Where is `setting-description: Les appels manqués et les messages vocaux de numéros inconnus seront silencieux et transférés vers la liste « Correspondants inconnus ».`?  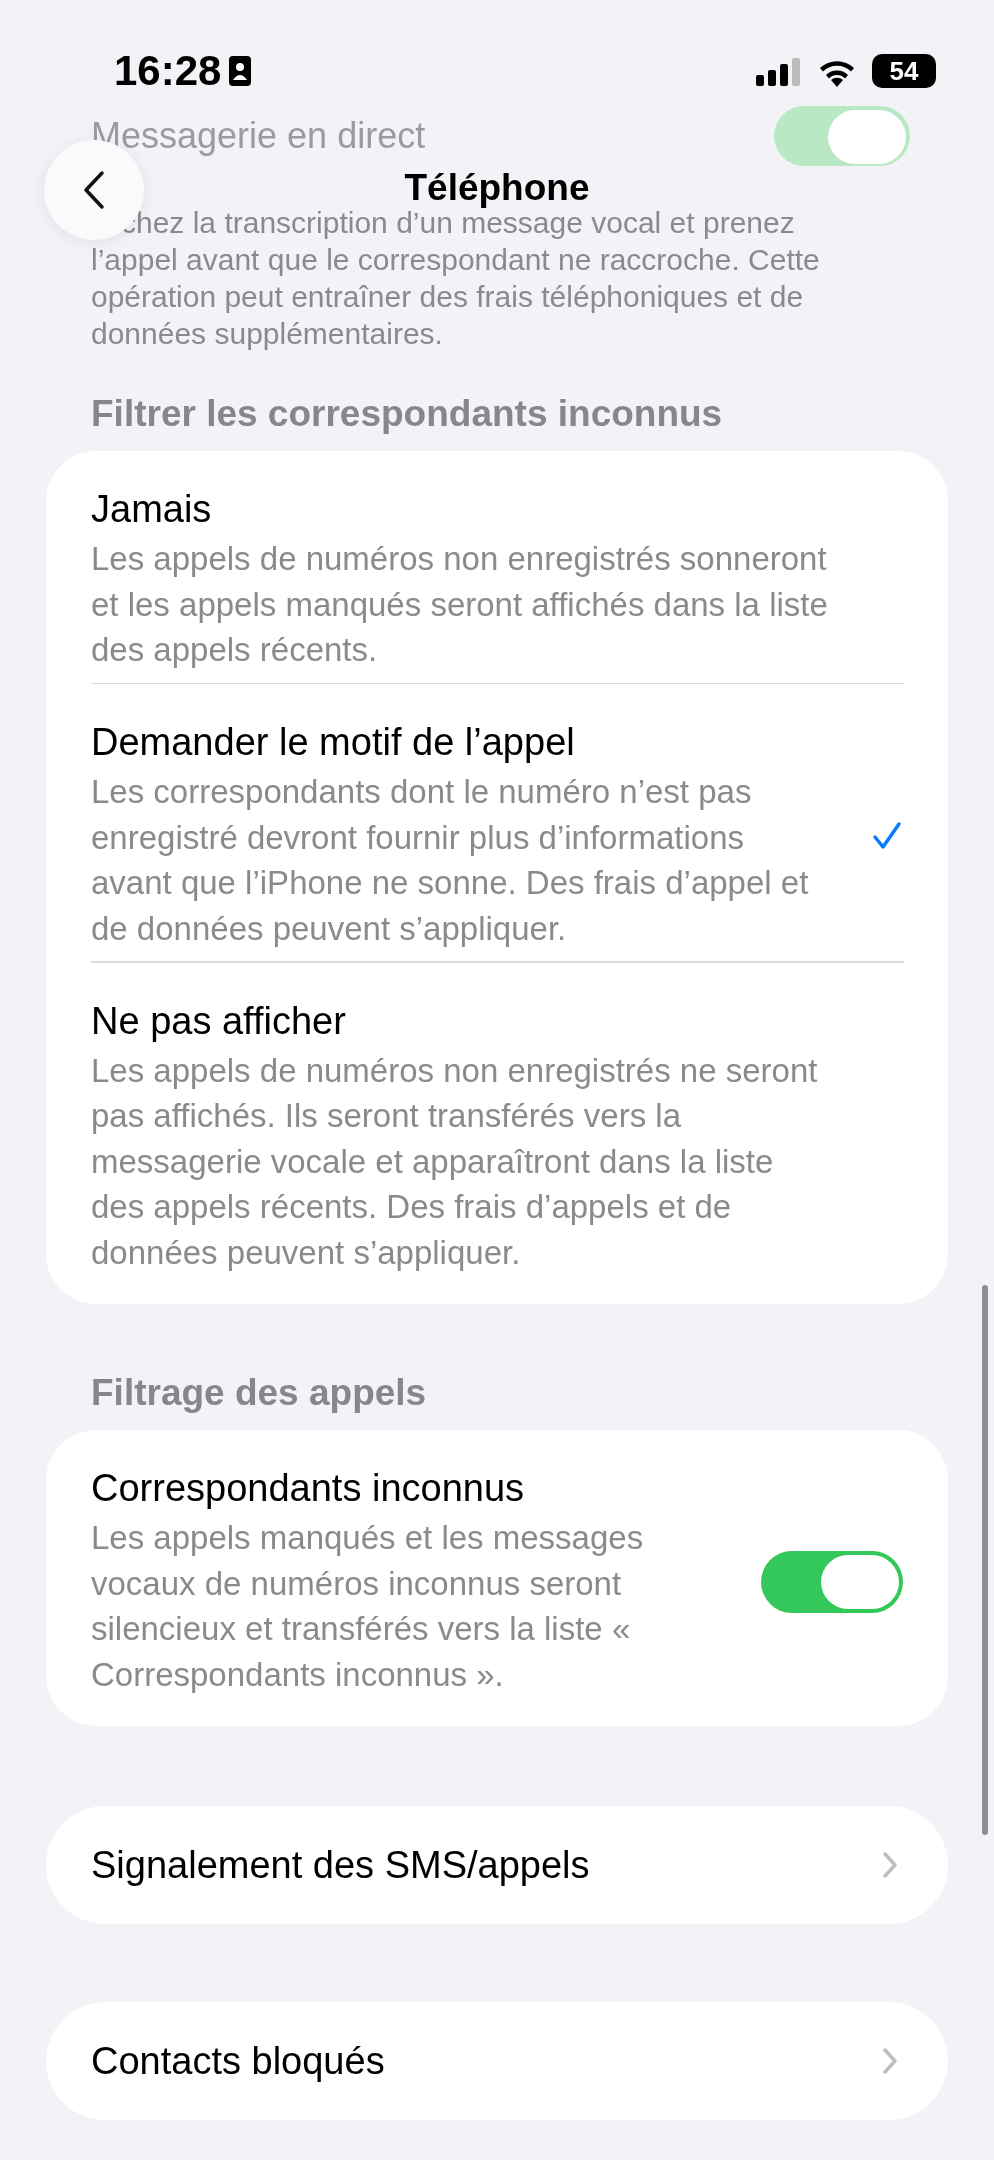
setting-description: Les appels manqués et les messages vocaux de numéros inconnus seront silencieux et transférés vers la liste « Correspondants inconnus ». is located at coordinates (368, 1606).